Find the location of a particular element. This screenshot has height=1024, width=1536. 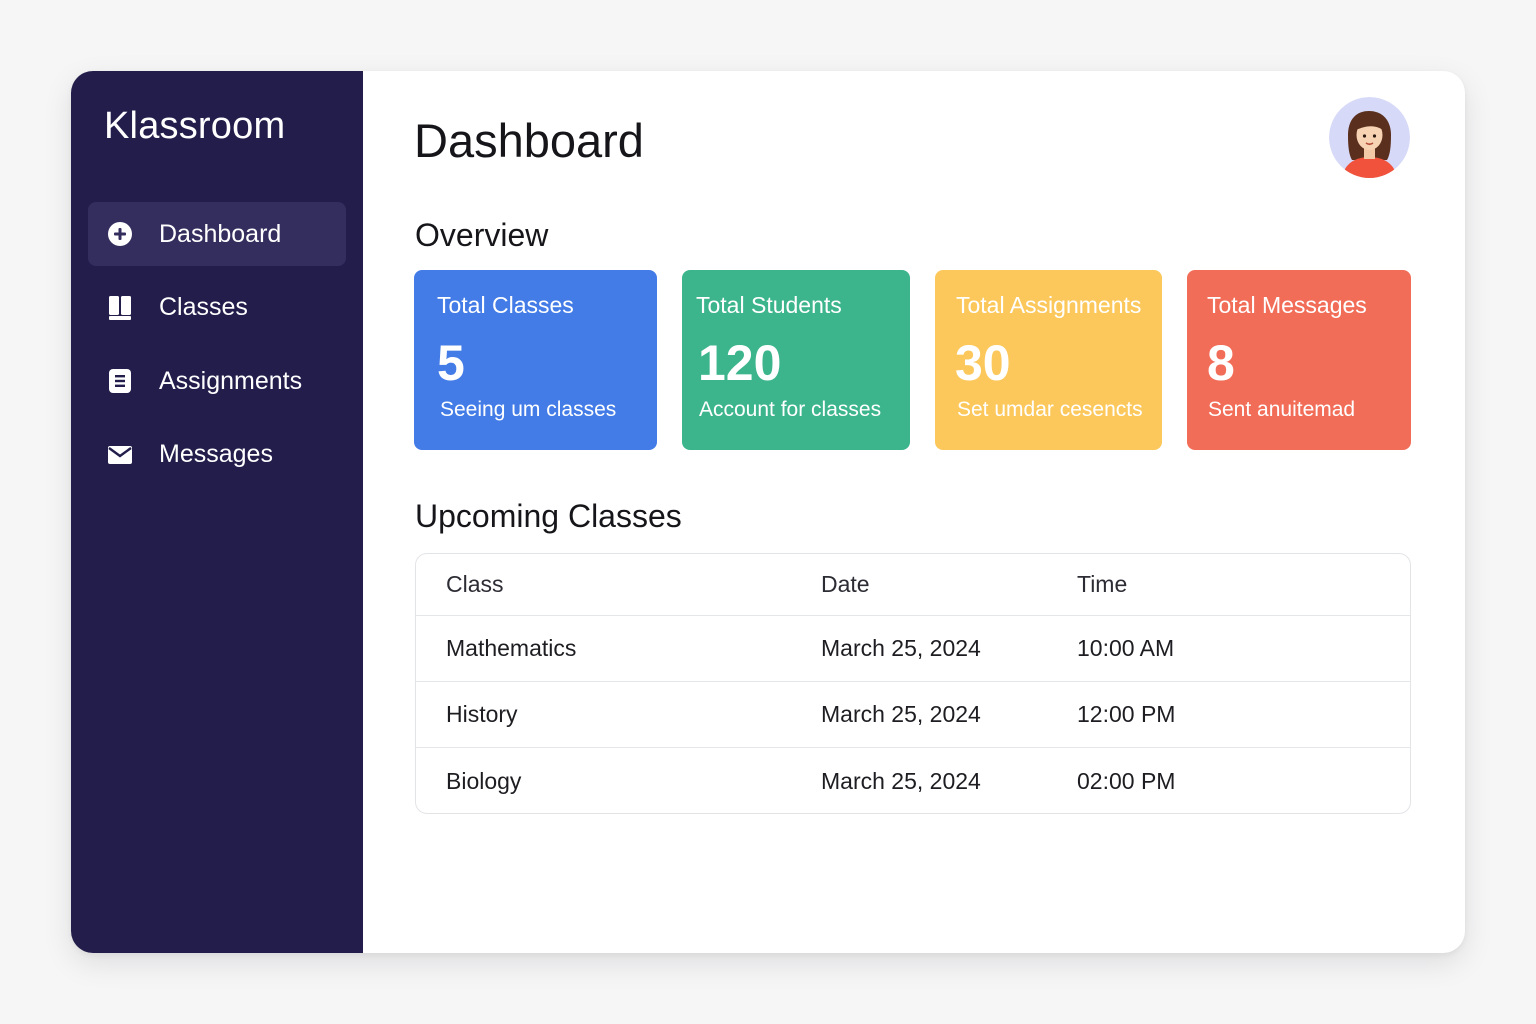

table-row: Biology March 25, 2024 02:00 PM is located at coordinates (913, 780).